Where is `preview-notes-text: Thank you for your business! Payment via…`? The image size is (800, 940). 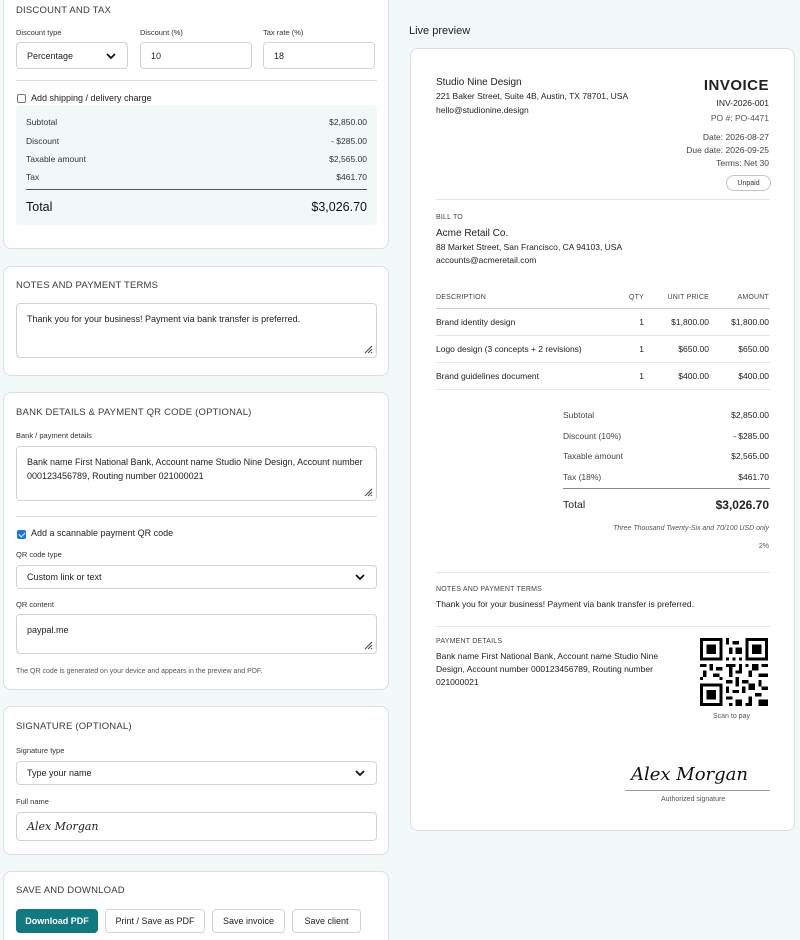
preview-notes-text: Thank you for your business! Payment via… is located at coordinates (565, 604).